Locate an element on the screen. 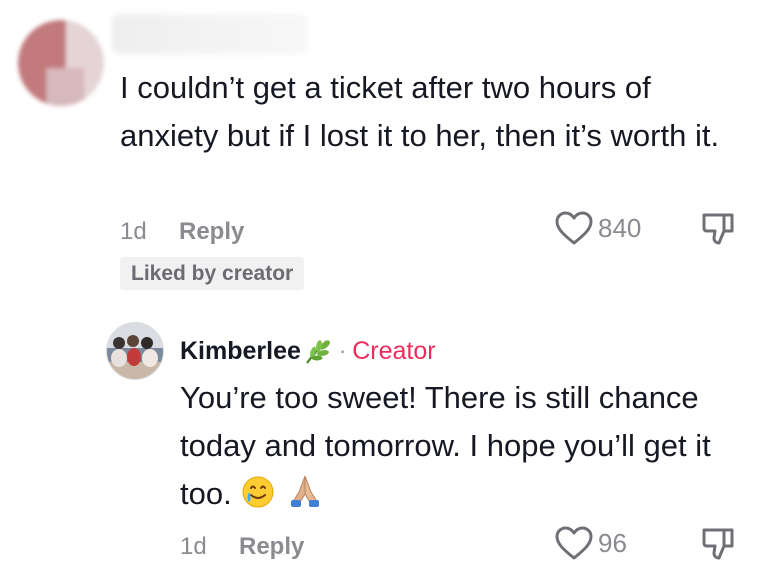 The width and height of the screenshot is (768, 580). liked-by-creator-badge: Liked by creator is located at coordinates (212, 273).